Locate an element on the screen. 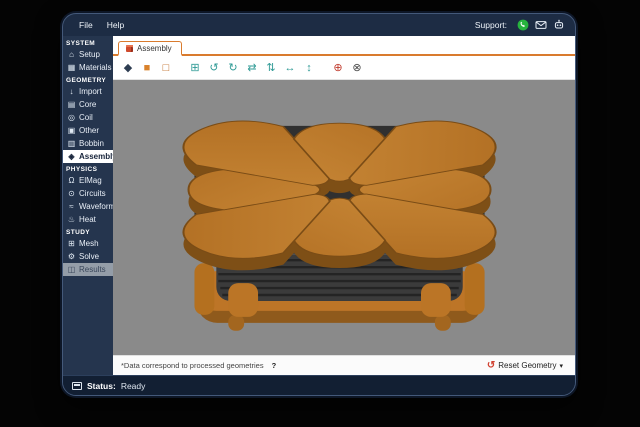  sidebar-item-label: Import is located at coordinates (90, 91).